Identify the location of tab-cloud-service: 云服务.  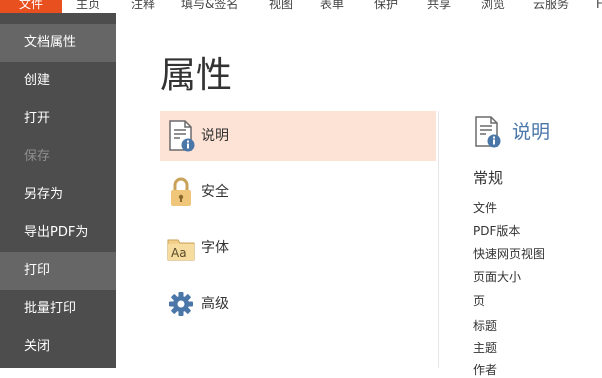
(551, 6).